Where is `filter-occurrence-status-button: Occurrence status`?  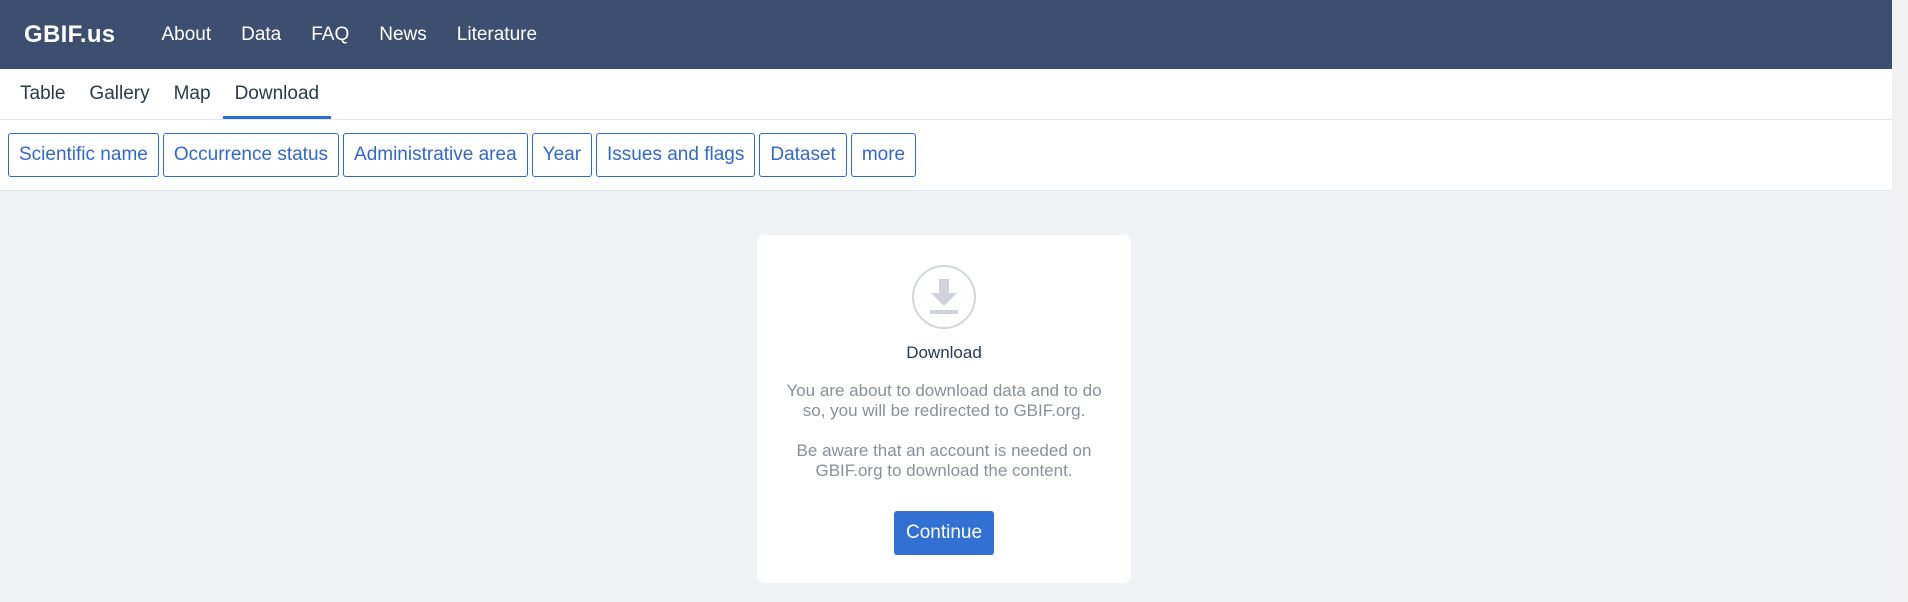
filter-occurrence-status-button: Occurrence status is located at coordinates (251, 155).